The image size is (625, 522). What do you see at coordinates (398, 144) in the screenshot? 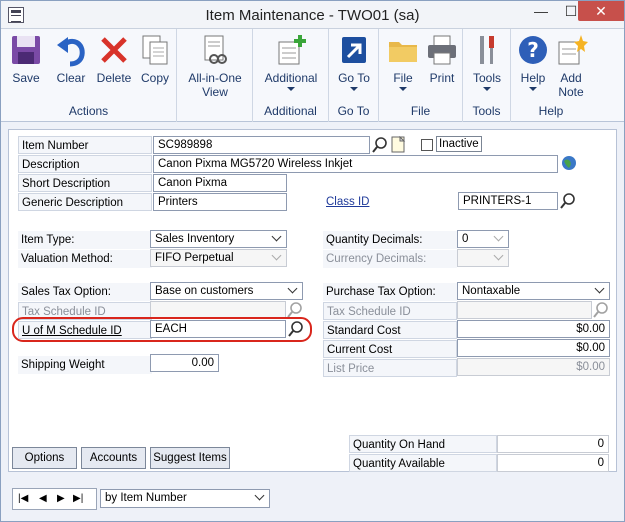
I see `item-note-icon` at bounding box center [398, 144].